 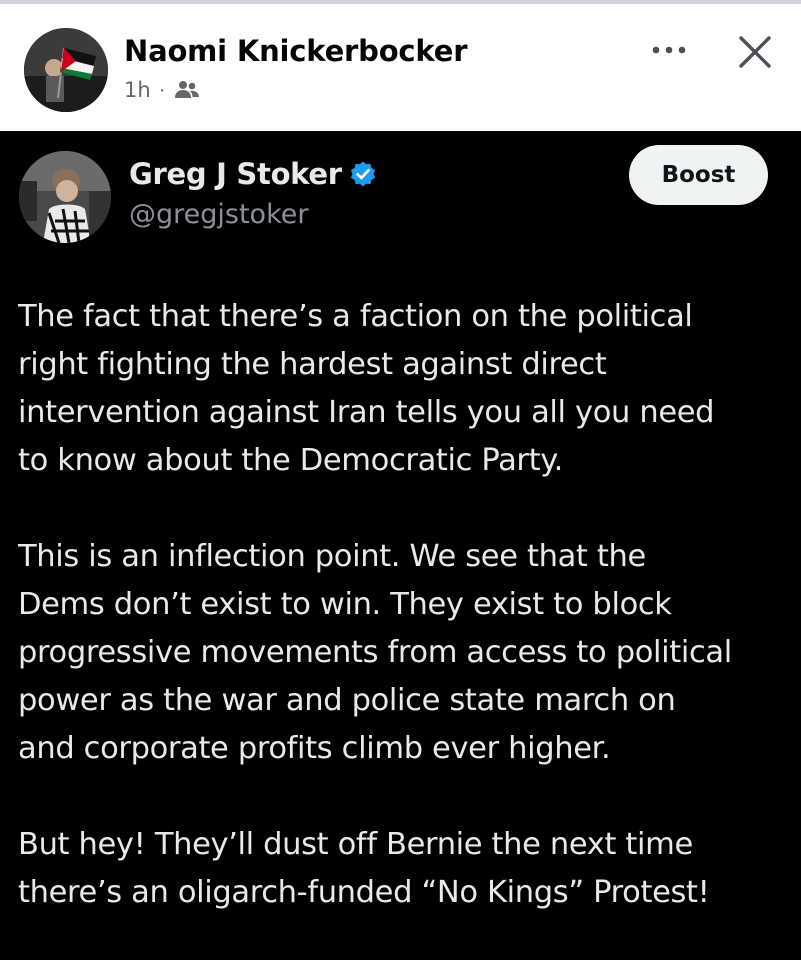 I want to click on close-button, so click(x=756, y=53).